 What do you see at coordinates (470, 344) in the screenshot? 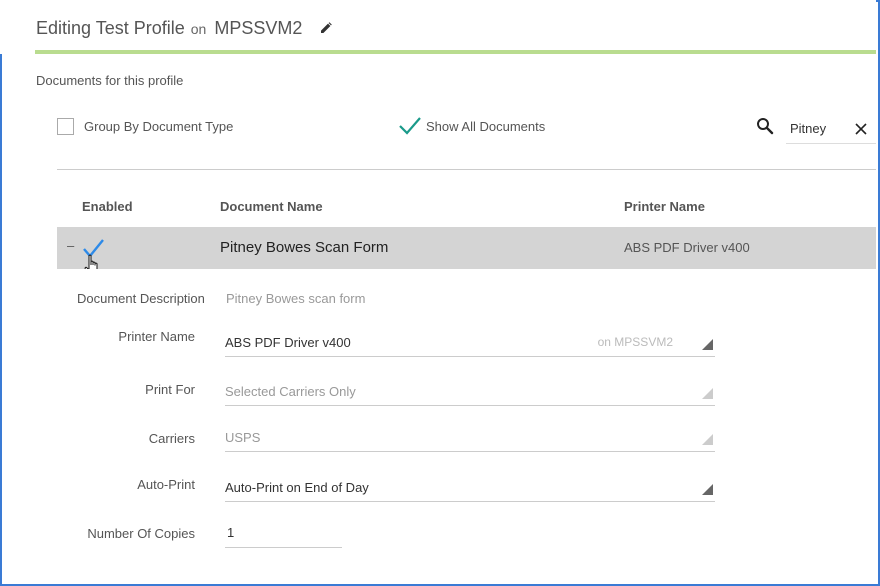
I see `printer-name-select: ABS PDF Driver v400 on MPSSVM2` at bounding box center [470, 344].